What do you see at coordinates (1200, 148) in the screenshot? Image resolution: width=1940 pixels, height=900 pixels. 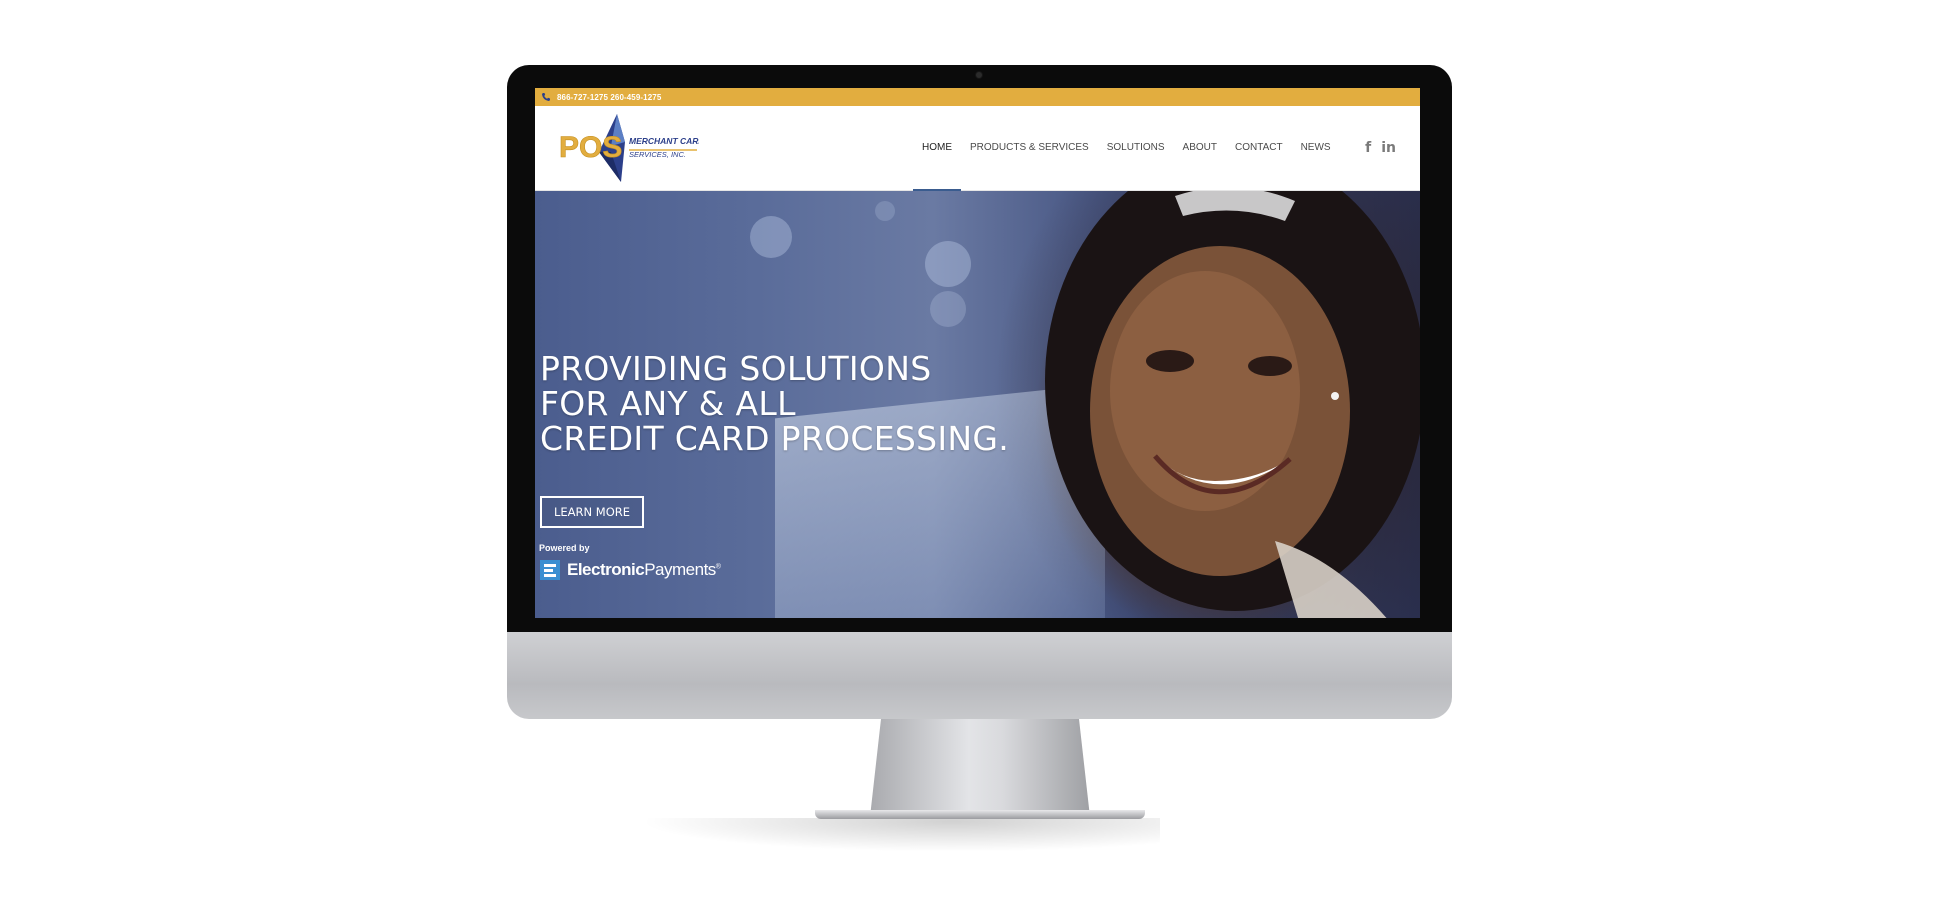 I see `nav-about: ABOUT` at bounding box center [1200, 148].